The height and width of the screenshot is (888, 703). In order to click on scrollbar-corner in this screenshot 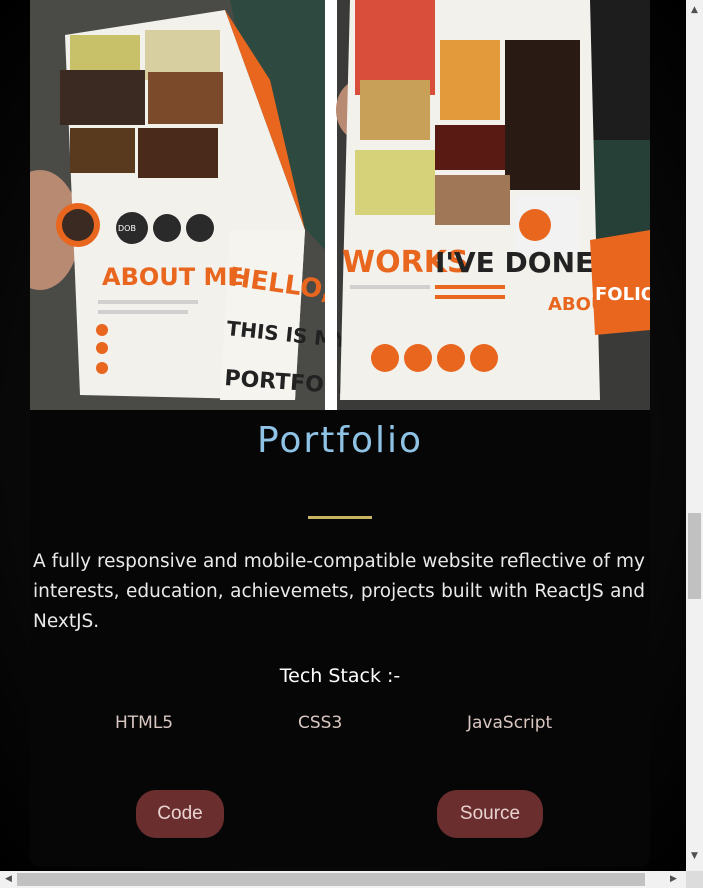, I will do `click(694, 879)`.